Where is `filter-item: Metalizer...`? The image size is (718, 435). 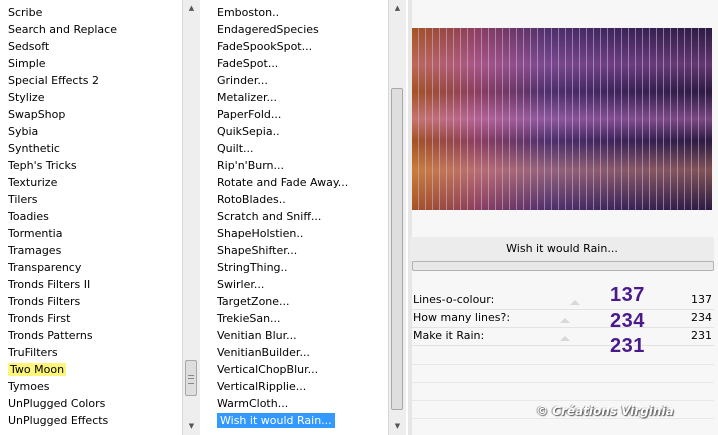
filter-item: Metalizer... is located at coordinates (303, 97).